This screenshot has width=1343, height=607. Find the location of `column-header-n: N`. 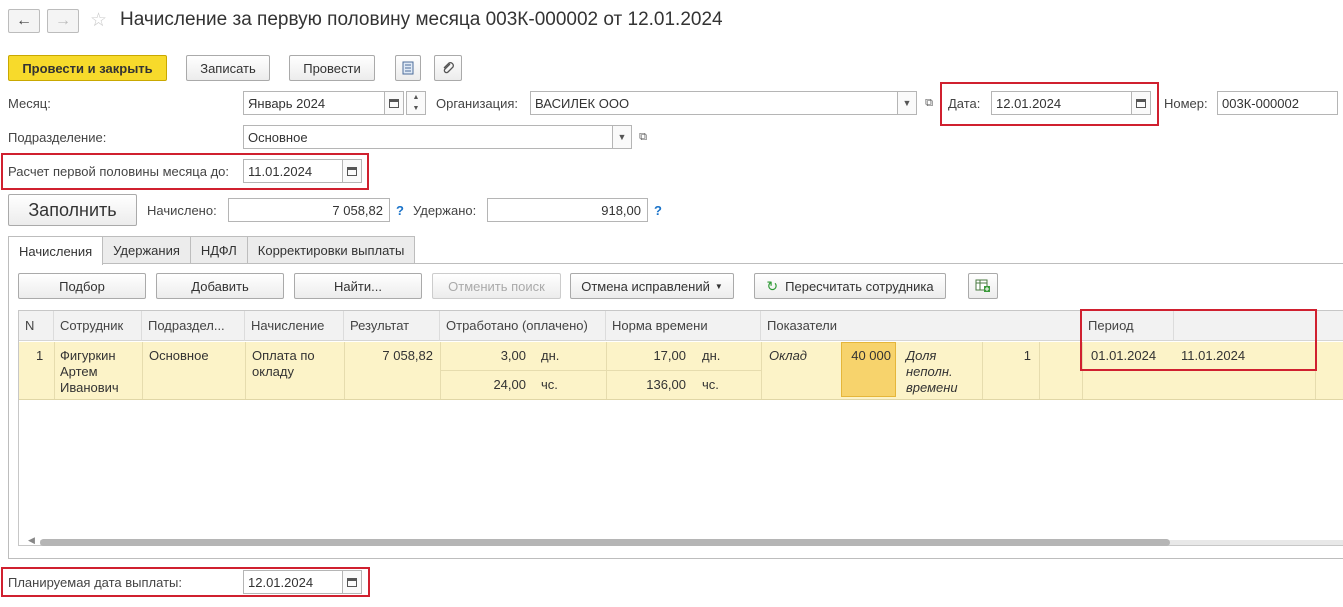

column-header-n: N is located at coordinates (36, 326).